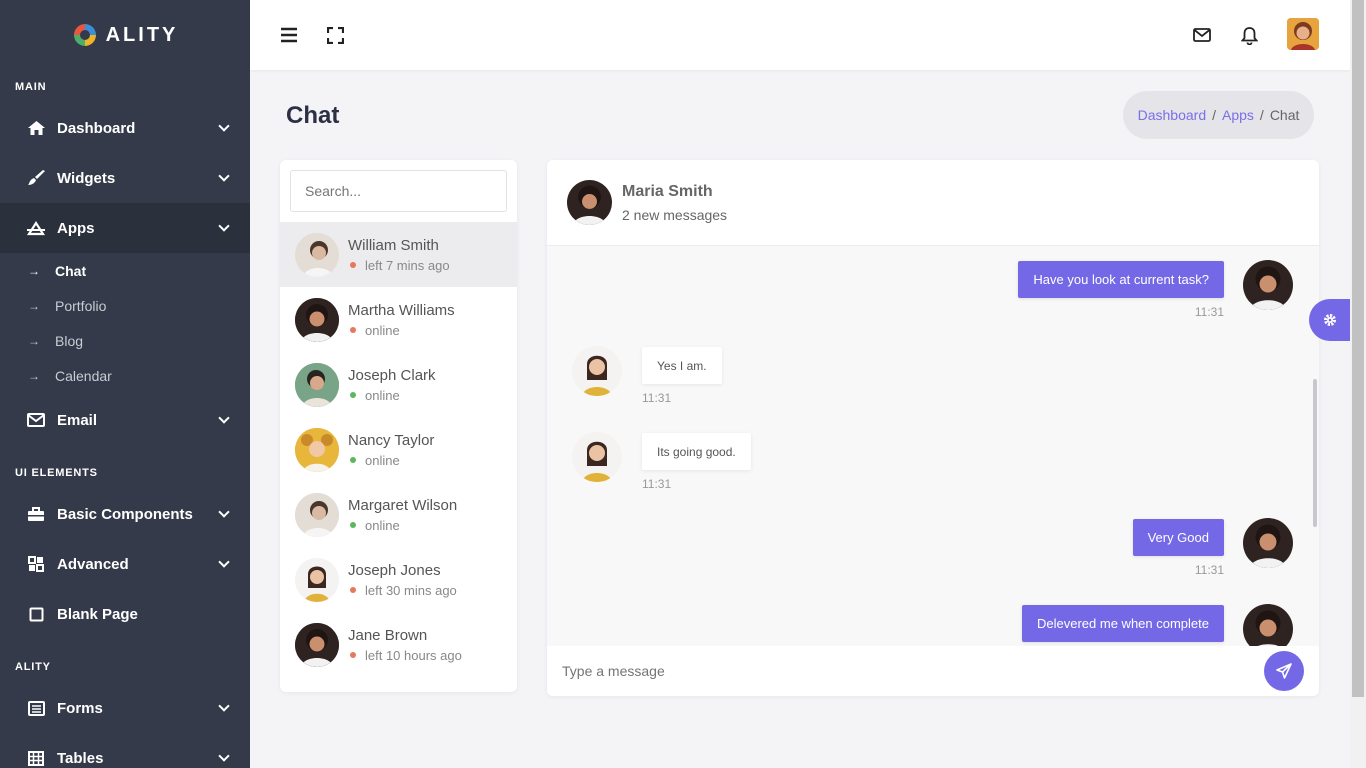 This screenshot has width=1366, height=768. I want to click on breadcrumb-apps: Apps, so click(1238, 115).